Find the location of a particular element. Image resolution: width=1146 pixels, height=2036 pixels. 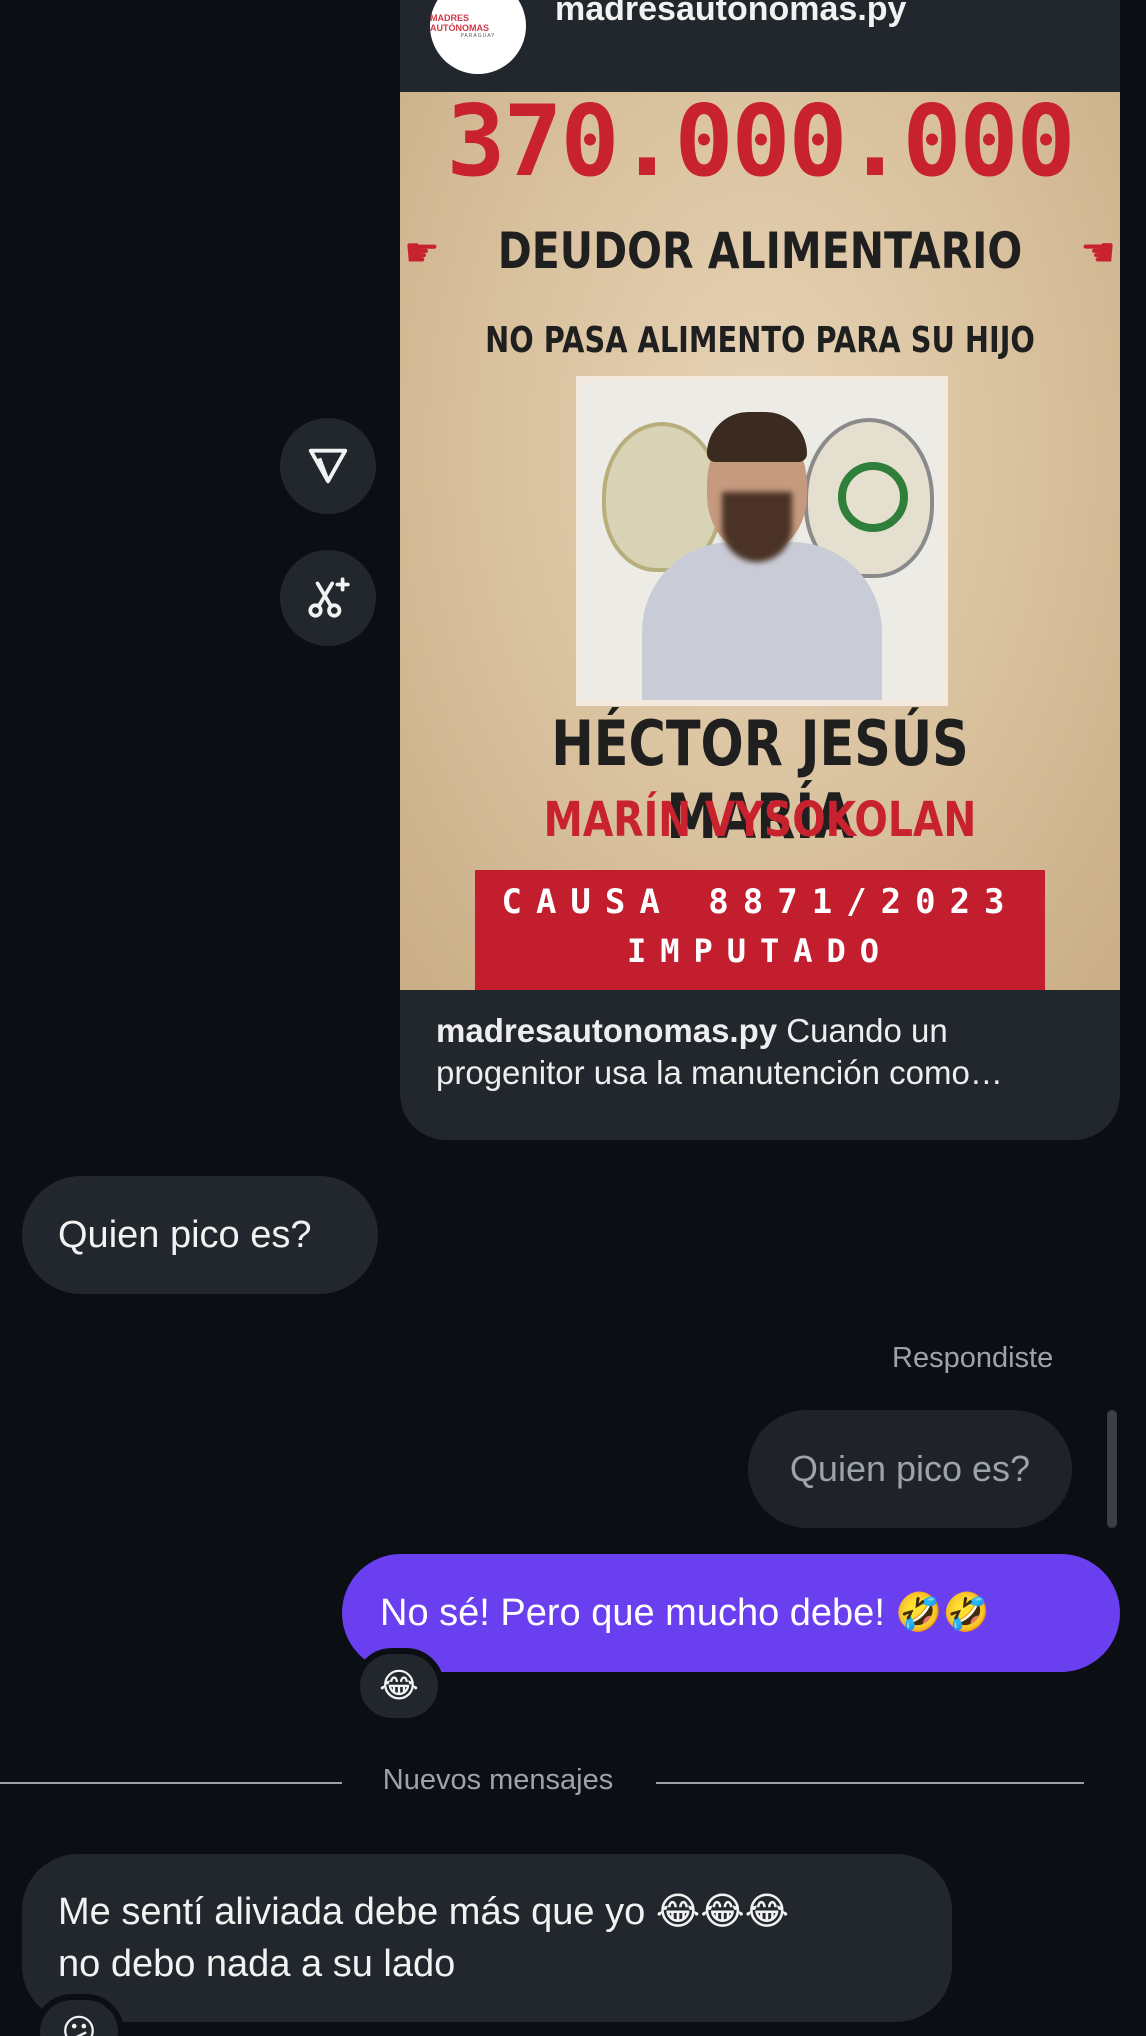

remix-button is located at coordinates (328, 598).